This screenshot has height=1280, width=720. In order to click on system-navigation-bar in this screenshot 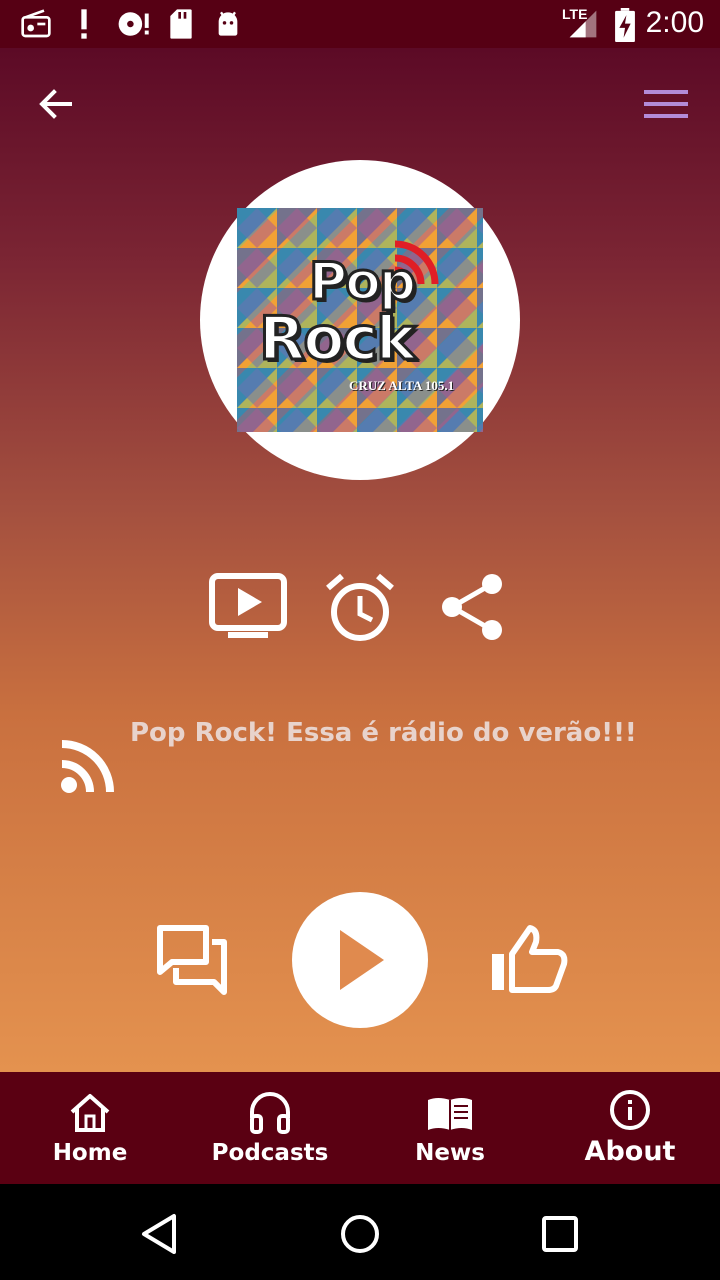, I will do `click(360, 1232)`.